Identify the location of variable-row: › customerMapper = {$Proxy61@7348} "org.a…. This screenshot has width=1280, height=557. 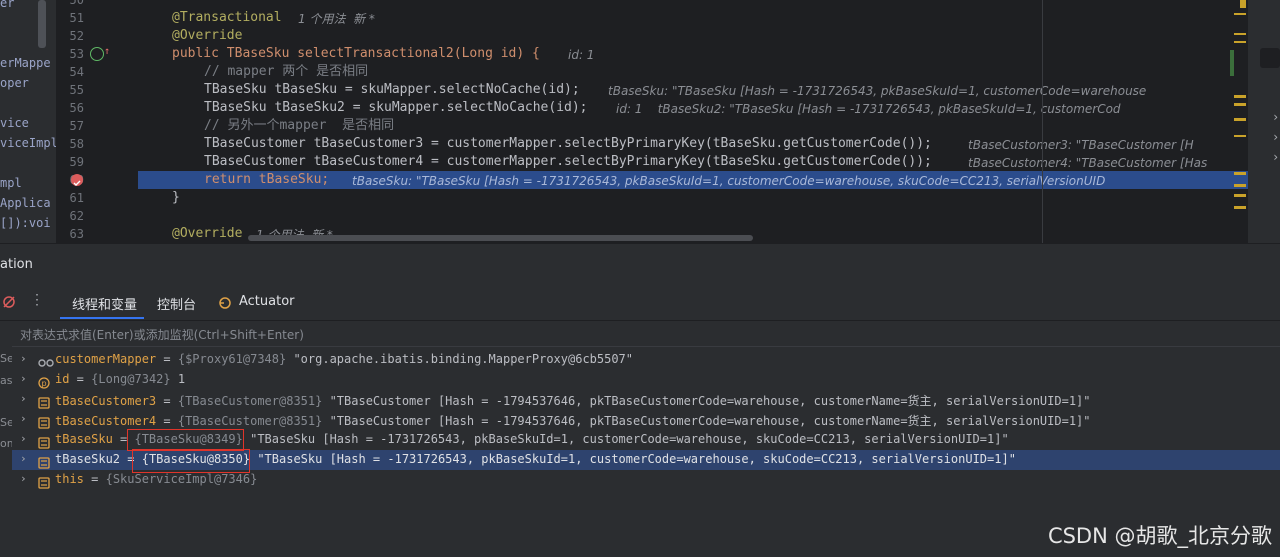
(646, 360).